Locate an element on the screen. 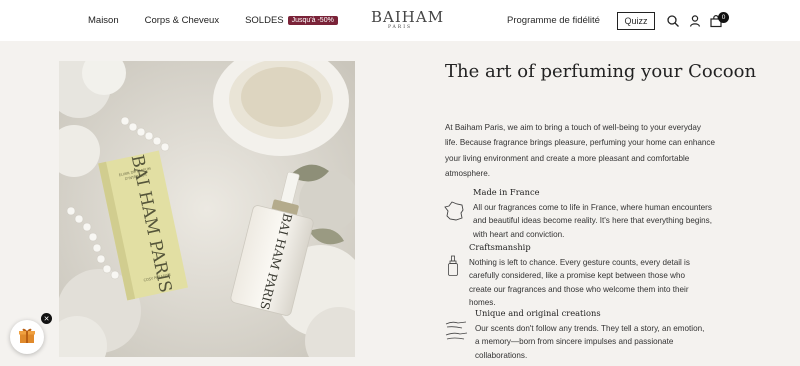  brand-logo: BAIHAM PARIS is located at coordinates (408, 19).